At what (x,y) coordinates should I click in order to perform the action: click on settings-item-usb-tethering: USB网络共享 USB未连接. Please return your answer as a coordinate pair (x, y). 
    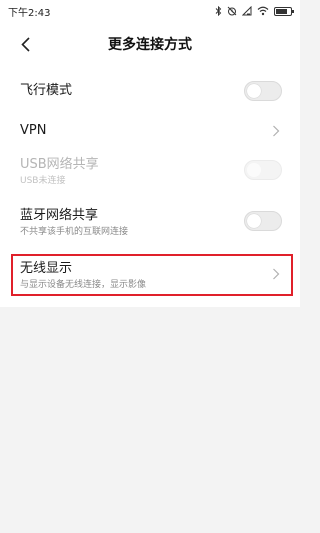
    Looking at the image, I should click on (150, 172).